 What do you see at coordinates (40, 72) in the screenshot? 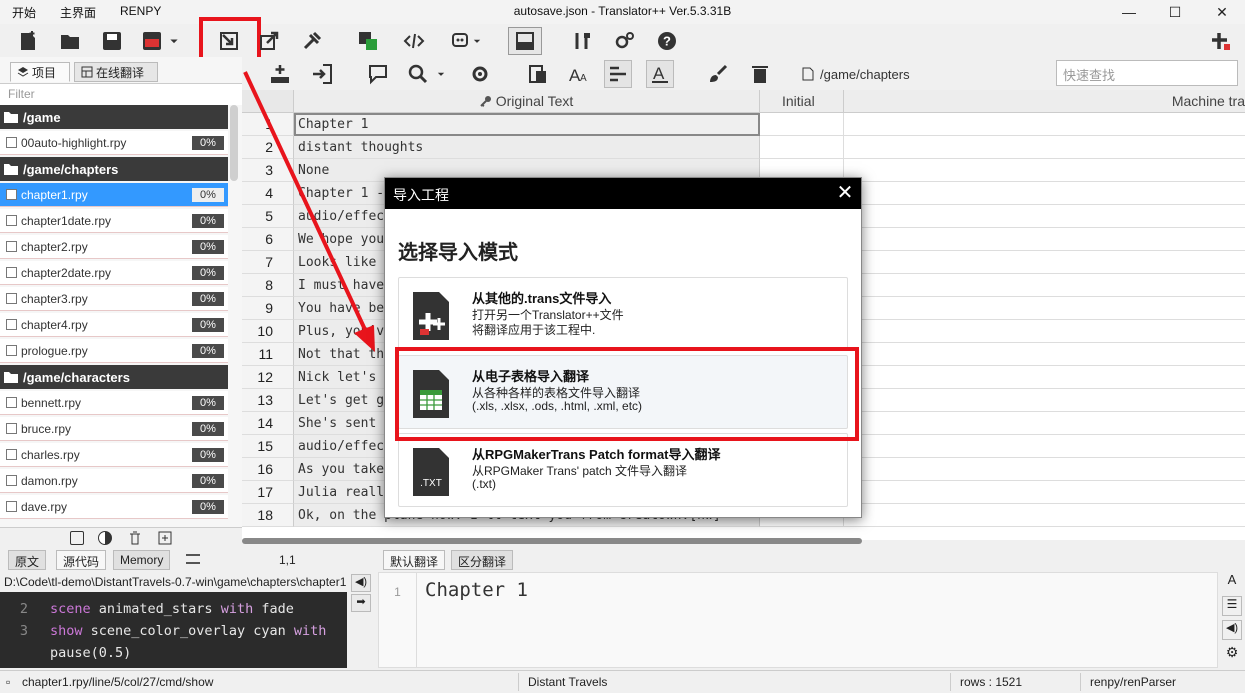
I see `tab-project: 项目` at bounding box center [40, 72].